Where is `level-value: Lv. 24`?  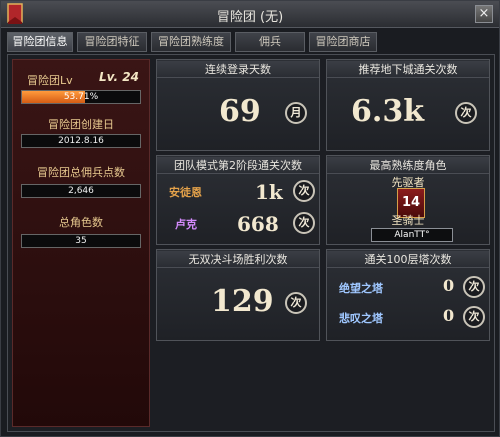 level-value: Lv. 24 is located at coordinates (119, 77).